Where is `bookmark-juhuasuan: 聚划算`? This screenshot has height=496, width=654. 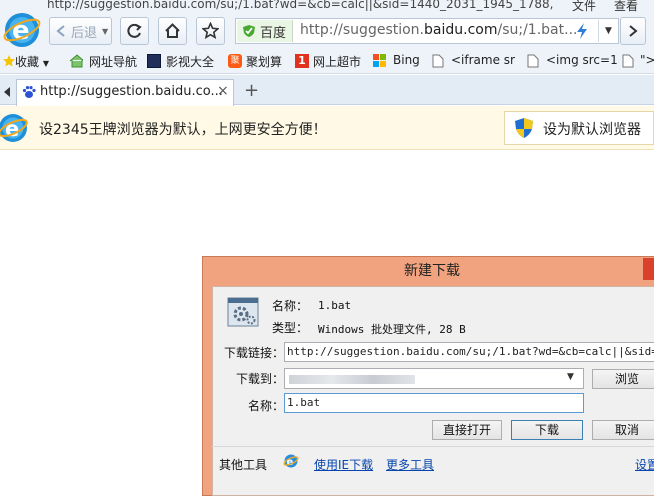
bookmark-juhuasuan: 聚划算 is located at coordinates (264, 61).